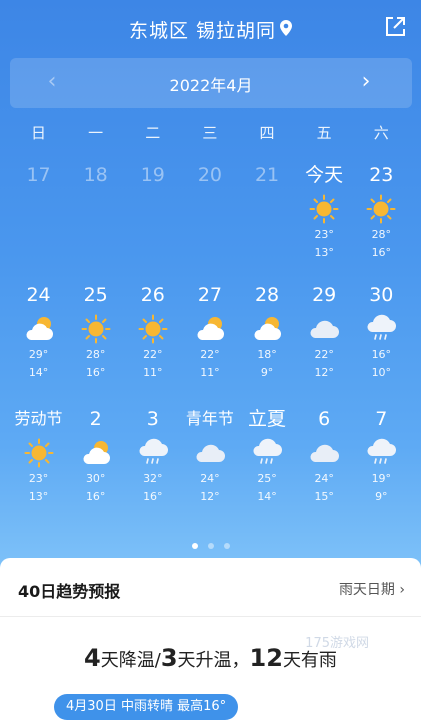 Image resolution: width=421 pixels, height=728 pixels. Describe the element at coordinates (211, 83) in the screenshot. I see `month-bar: ‹ 2022年4月 ›` at that location.